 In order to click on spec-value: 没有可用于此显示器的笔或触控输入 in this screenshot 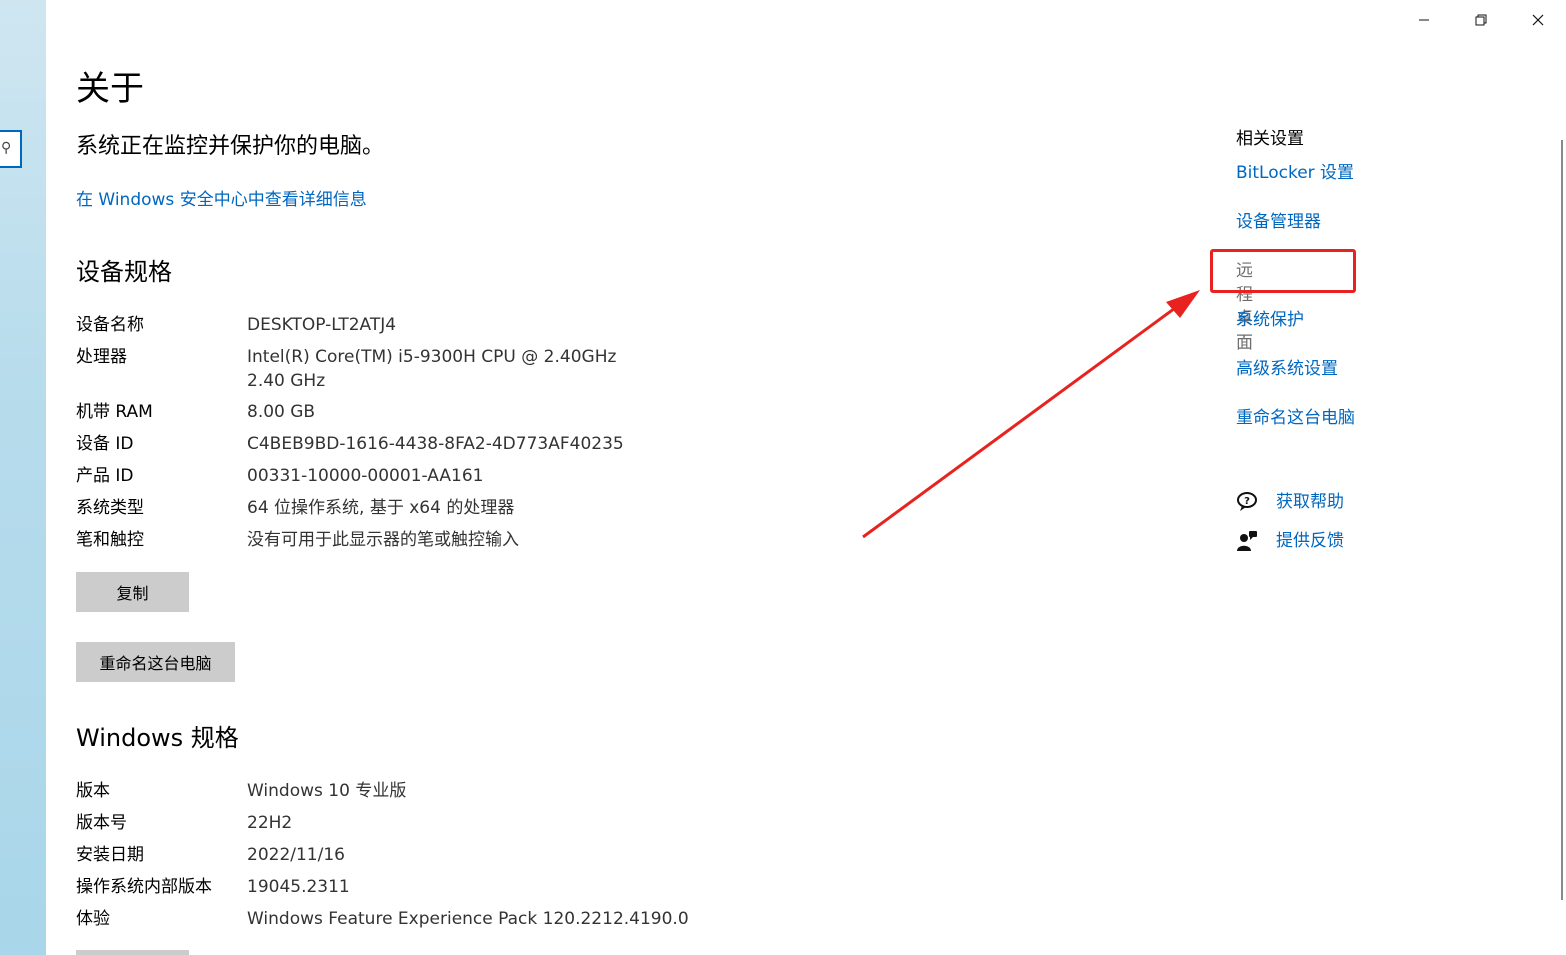, I will do `click(383, 540)`.